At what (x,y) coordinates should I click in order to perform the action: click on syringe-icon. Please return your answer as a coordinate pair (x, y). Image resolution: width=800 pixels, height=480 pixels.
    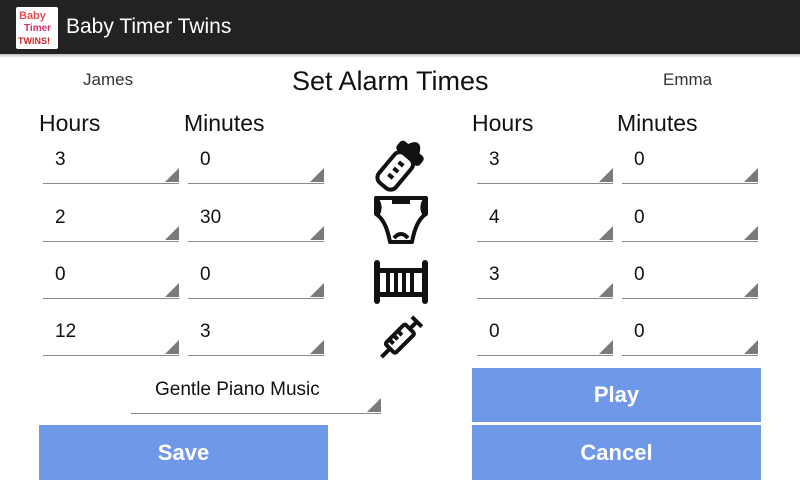
    Looking at the image, I should click on (402, 337).